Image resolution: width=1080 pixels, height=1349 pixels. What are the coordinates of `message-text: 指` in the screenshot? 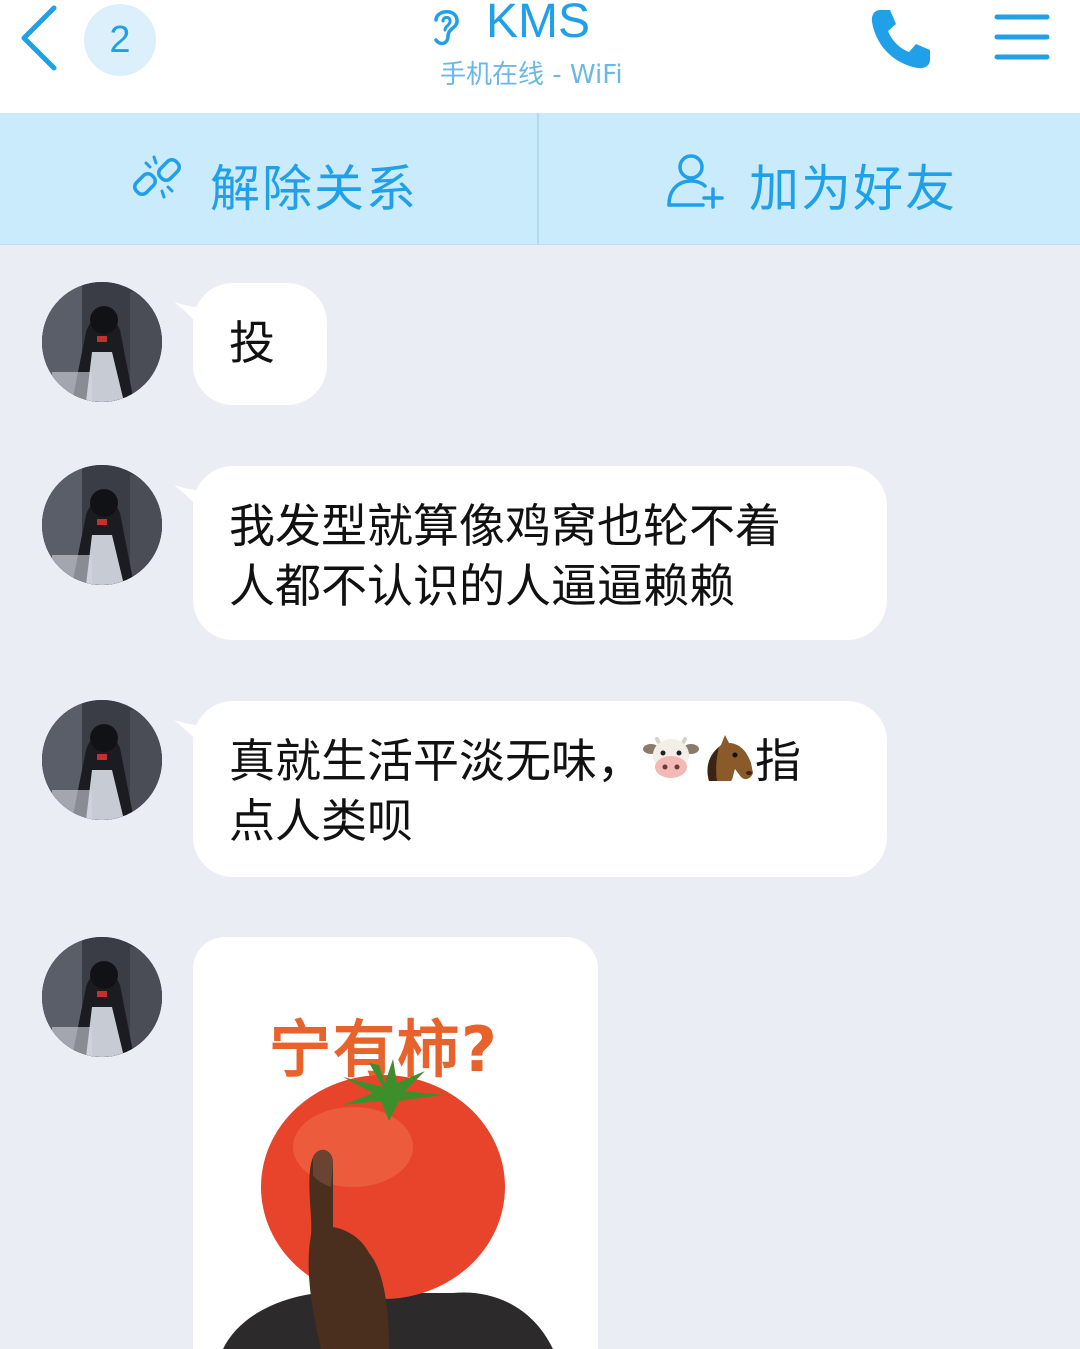 It's located at (778, 761).